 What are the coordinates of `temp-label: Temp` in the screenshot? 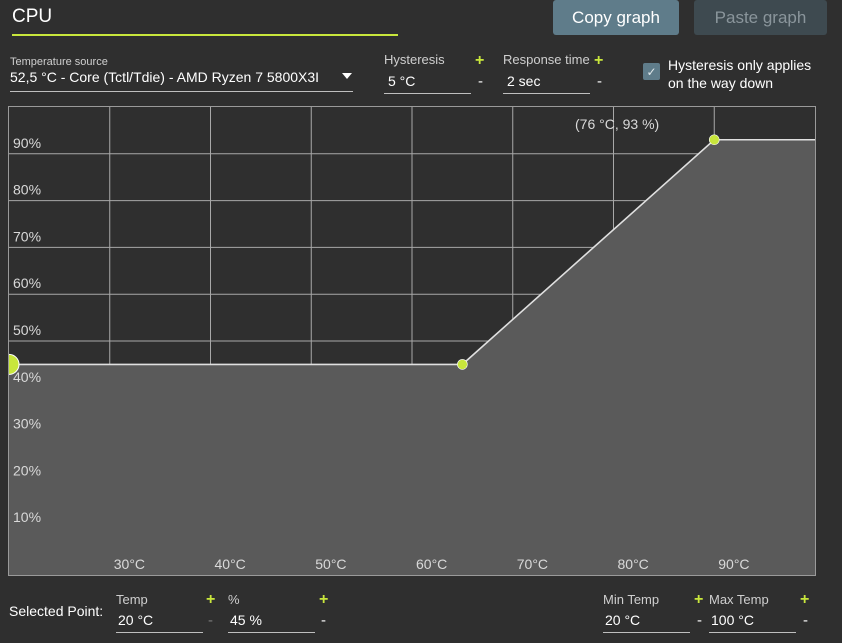 It's located at (132, 599).